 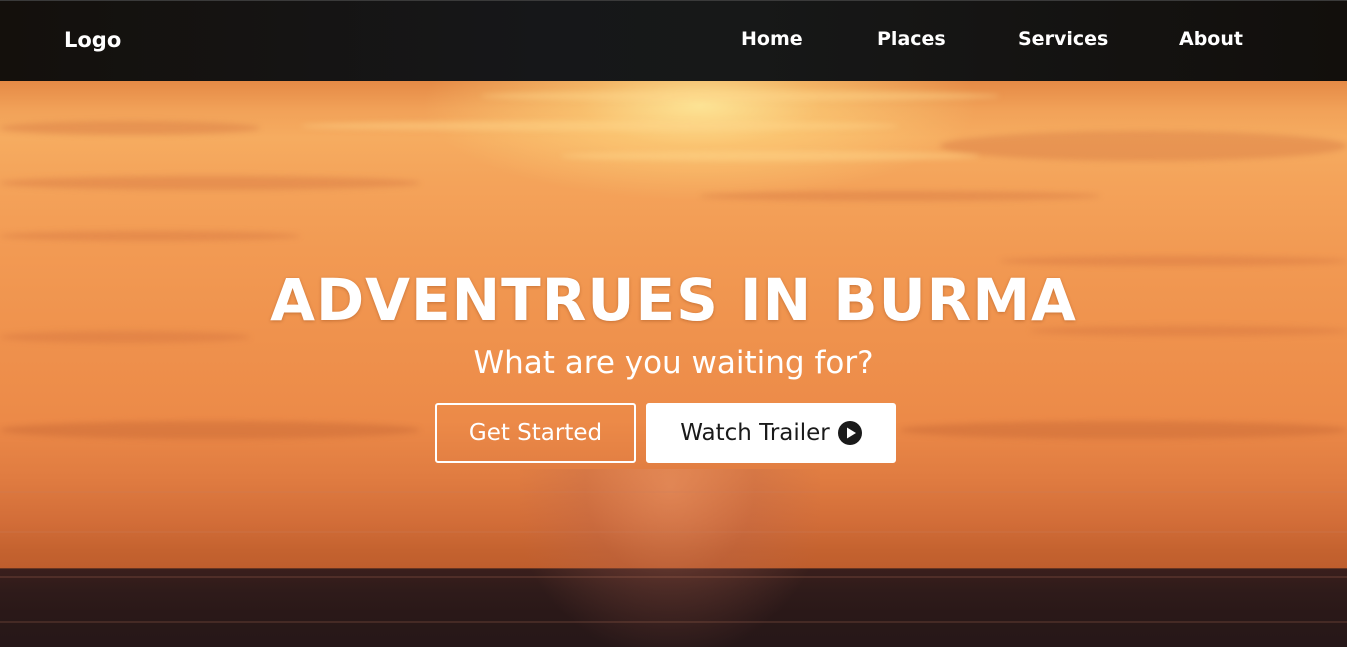 I want to click on nav-link-home: Home, so click(x=772, y=39).